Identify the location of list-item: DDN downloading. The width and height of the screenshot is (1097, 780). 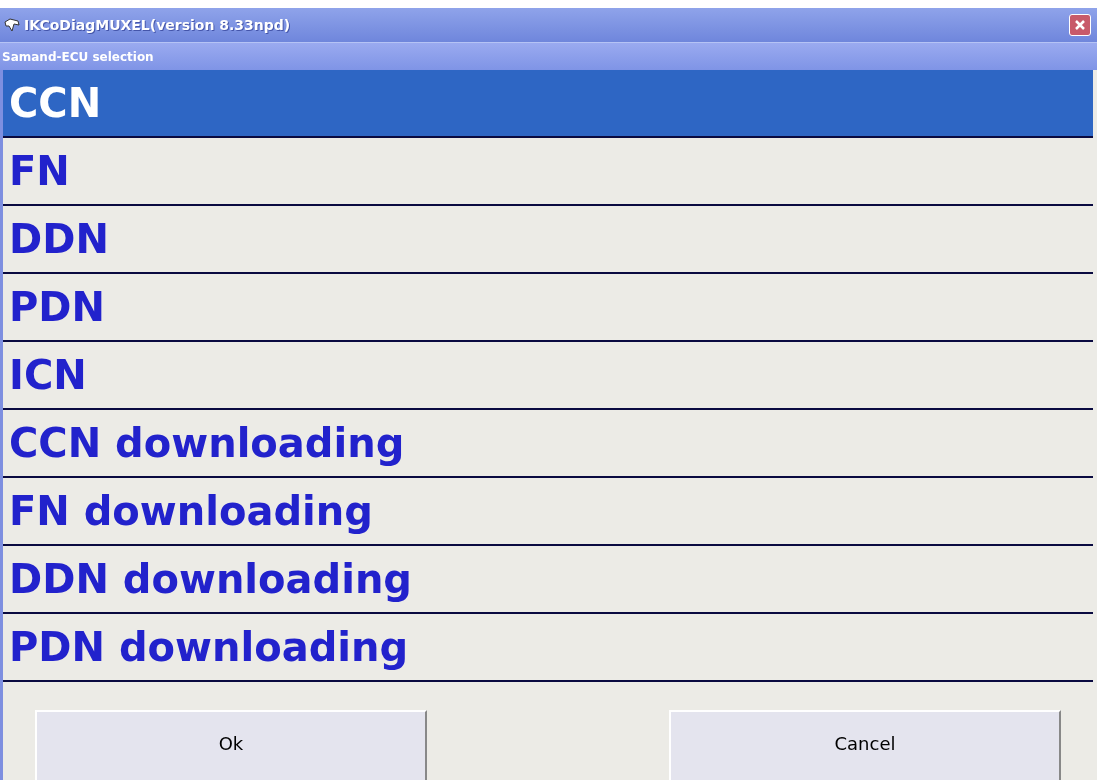
(548, 580).